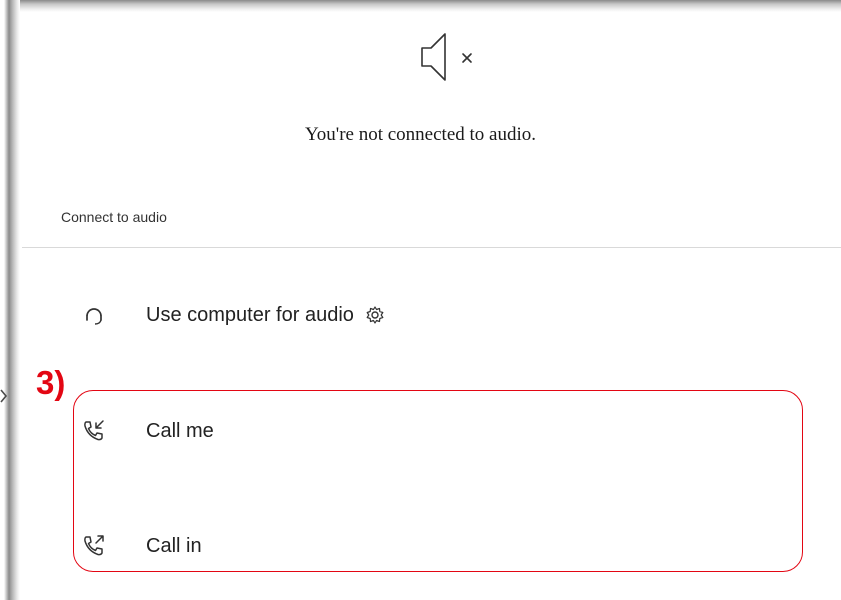  I want to click on connect-to-audio-label: Connect to audio, so click(114, 217).